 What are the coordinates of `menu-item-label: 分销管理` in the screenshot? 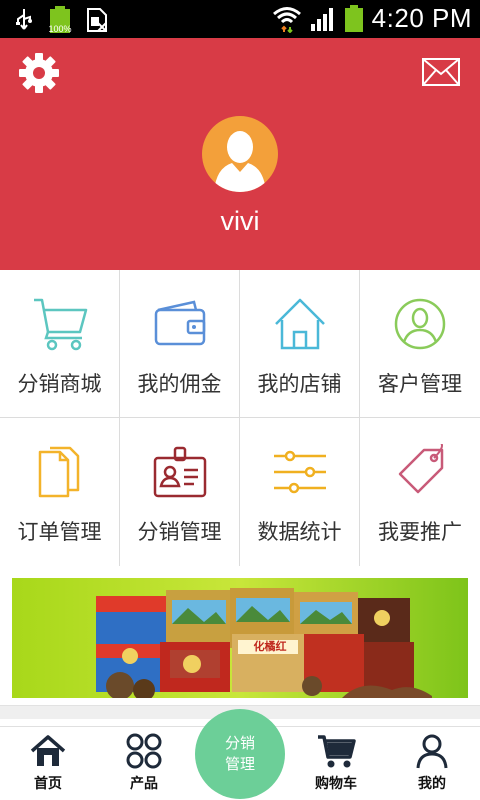 It's located at (179, 532).